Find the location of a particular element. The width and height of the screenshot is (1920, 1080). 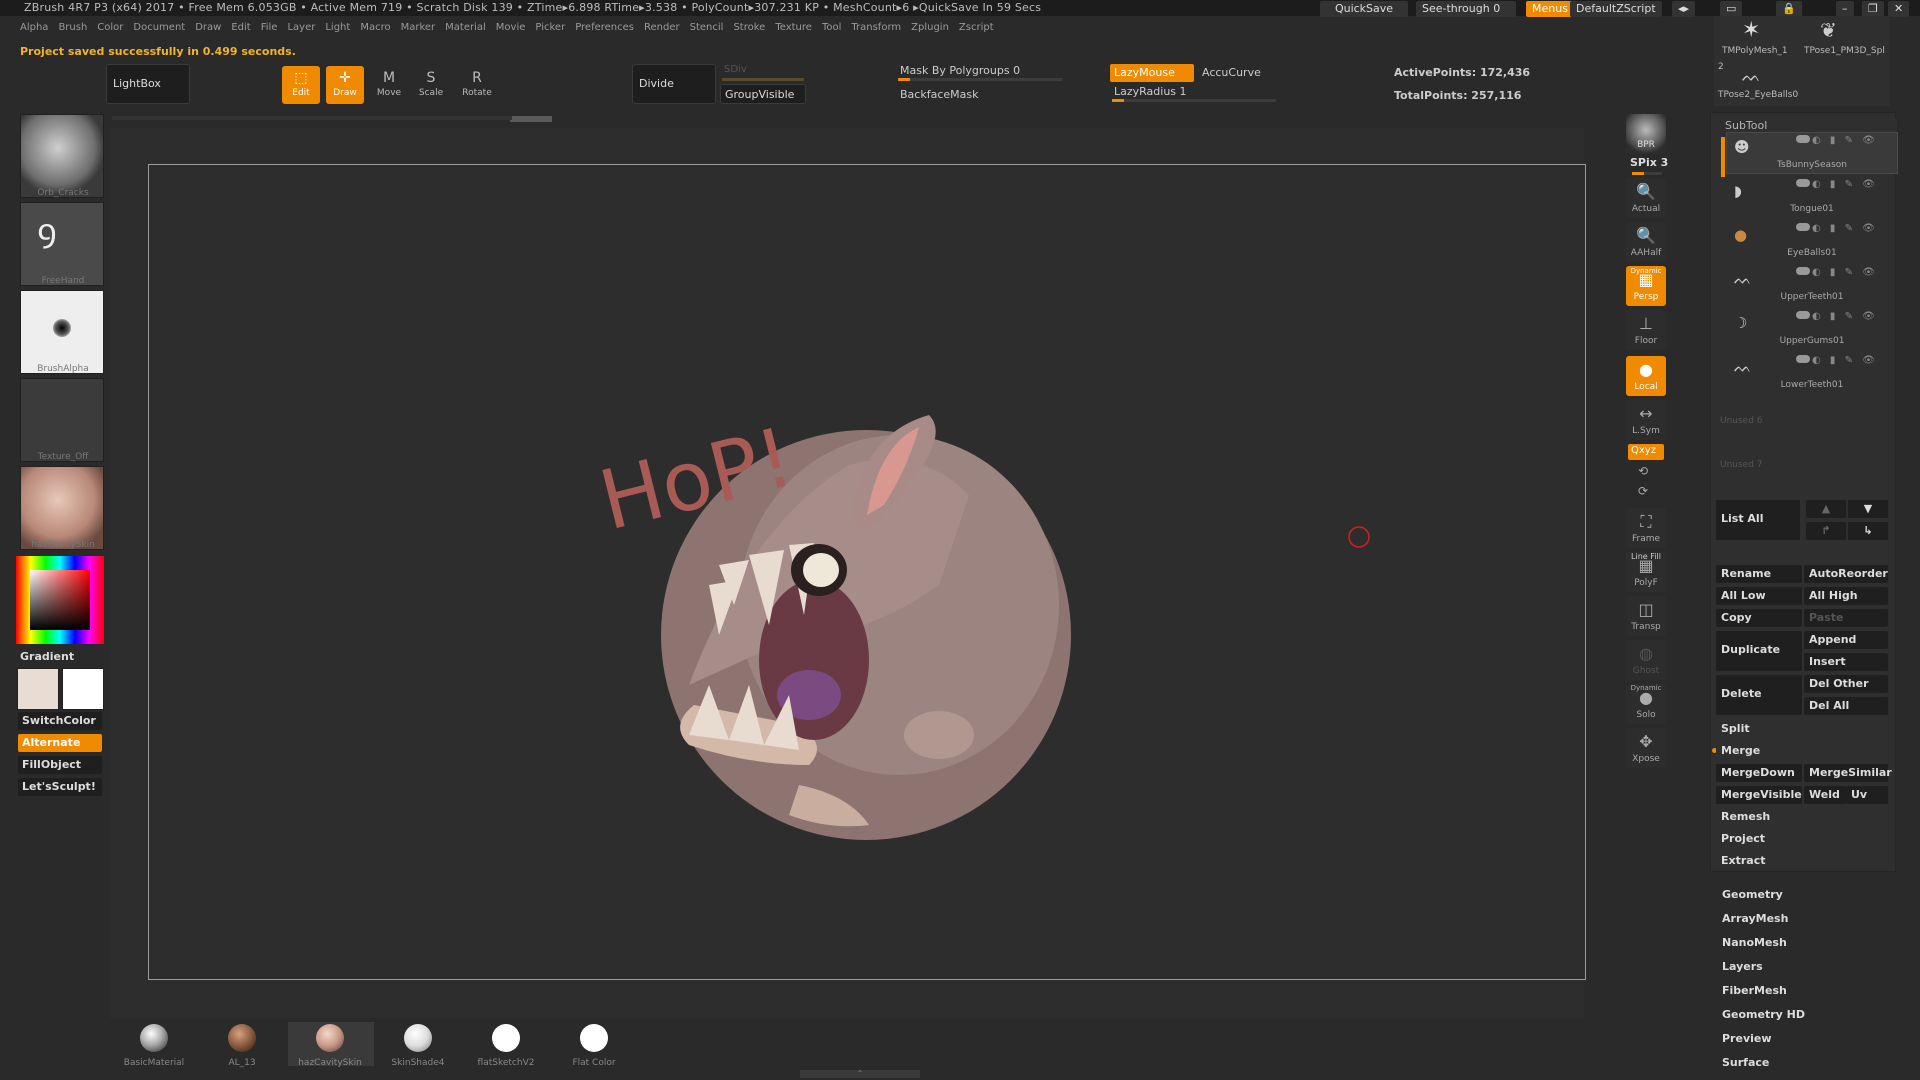

edit-button: ⬚ Edit is located at coordinates (301, 85).